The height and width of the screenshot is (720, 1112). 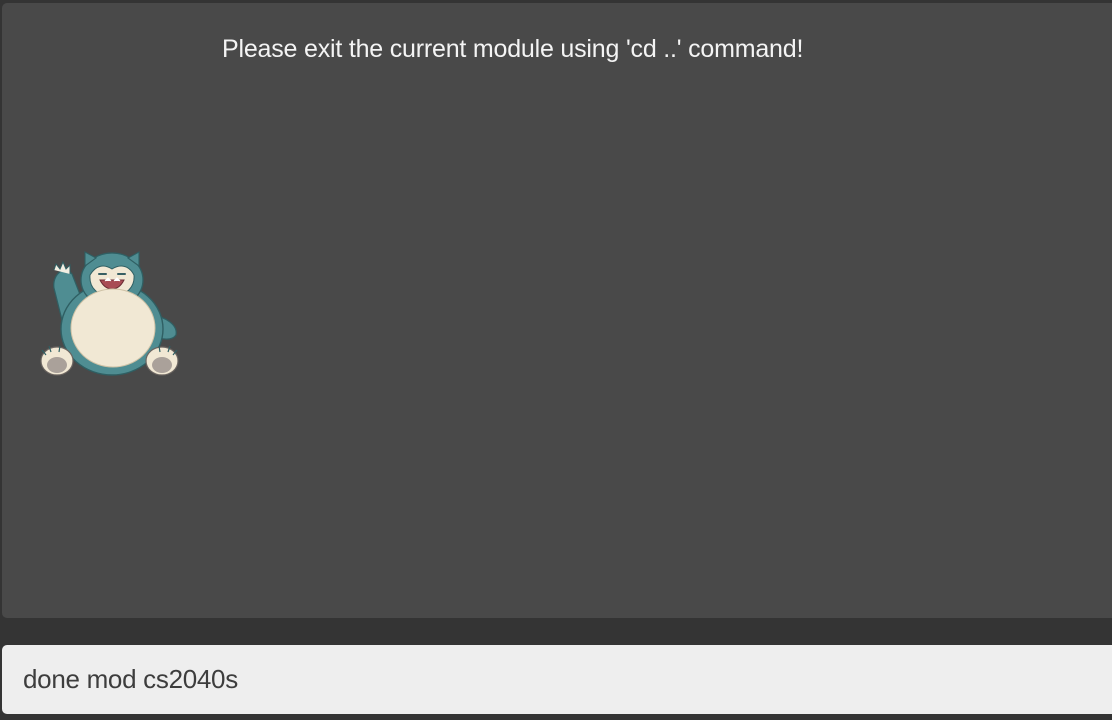 I want to click on command-input, so click(x=567, y=679).